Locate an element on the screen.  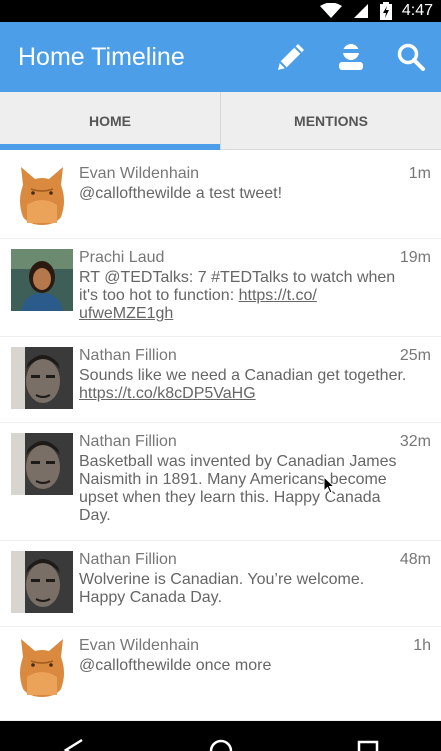
person-avatar is located at coordinates (42, 280).